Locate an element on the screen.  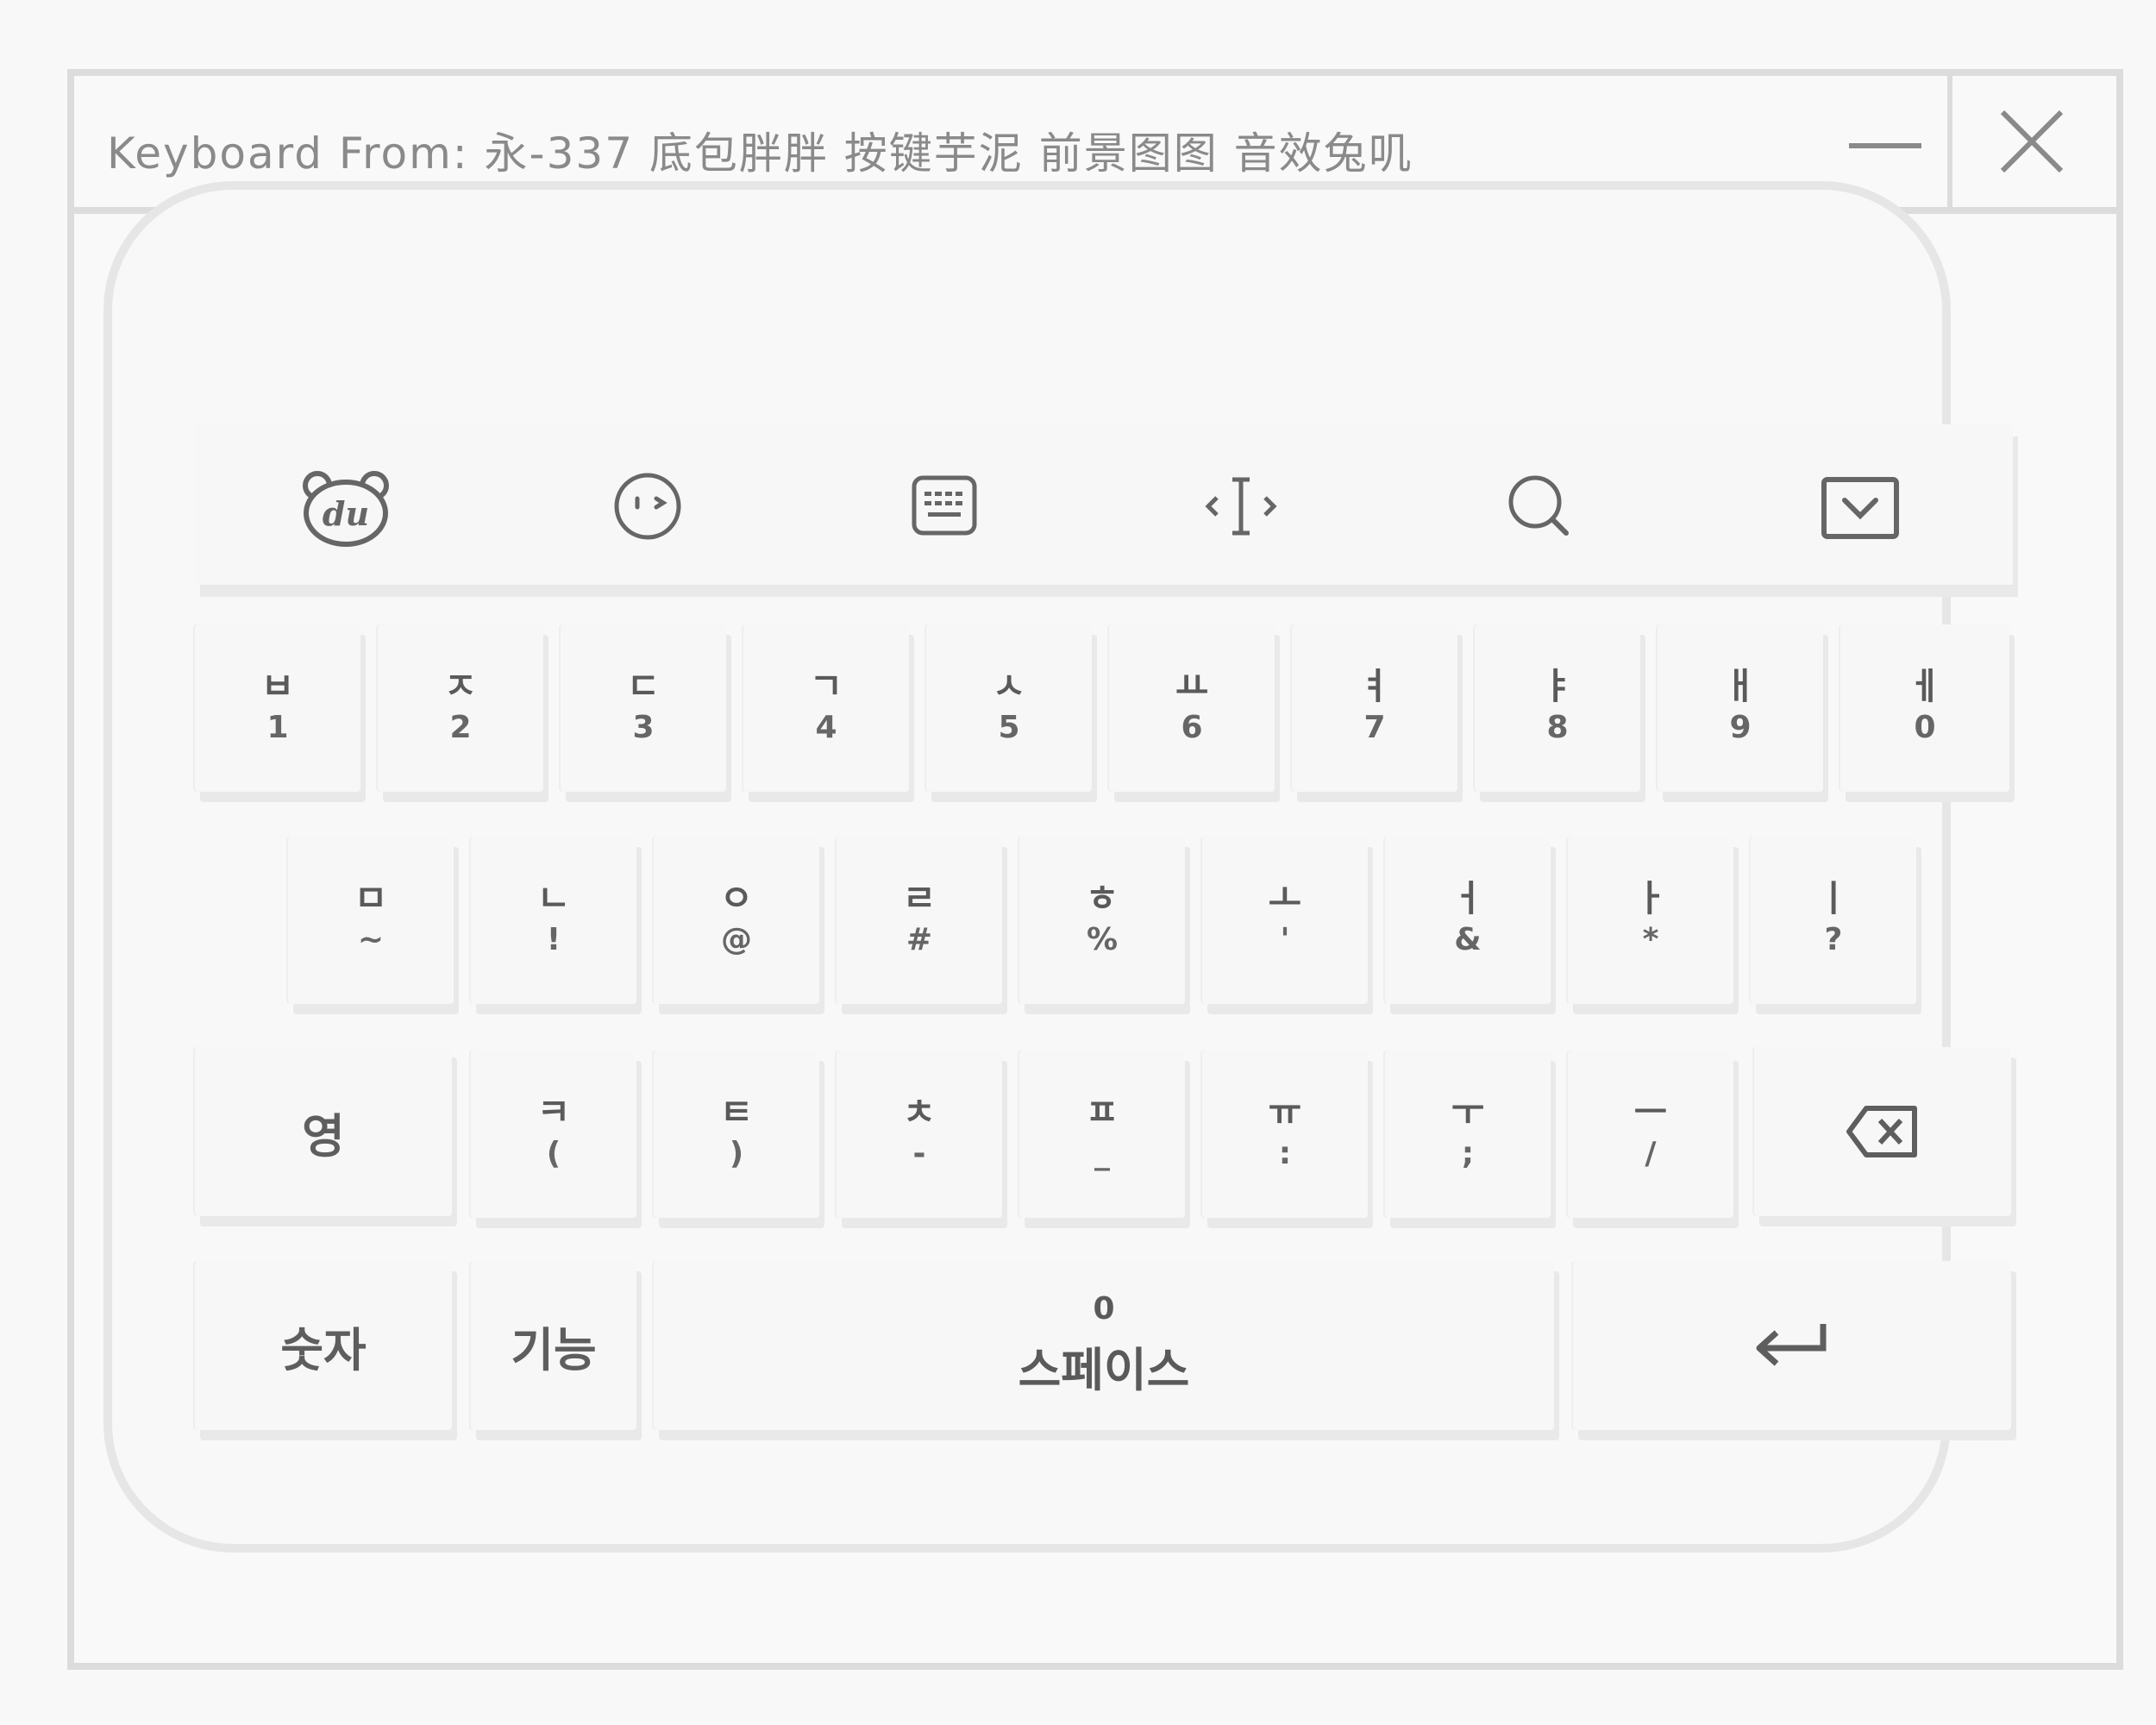
key-sub: _ is located at coordinates (1102, 1153).